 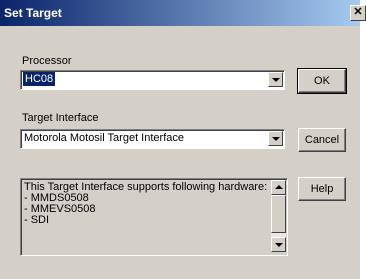 What do you see at coordinates (60, 209) in the screenshot?
I see `hardware-info-line: - MMEVS0508` at bounding box center [60, 209].